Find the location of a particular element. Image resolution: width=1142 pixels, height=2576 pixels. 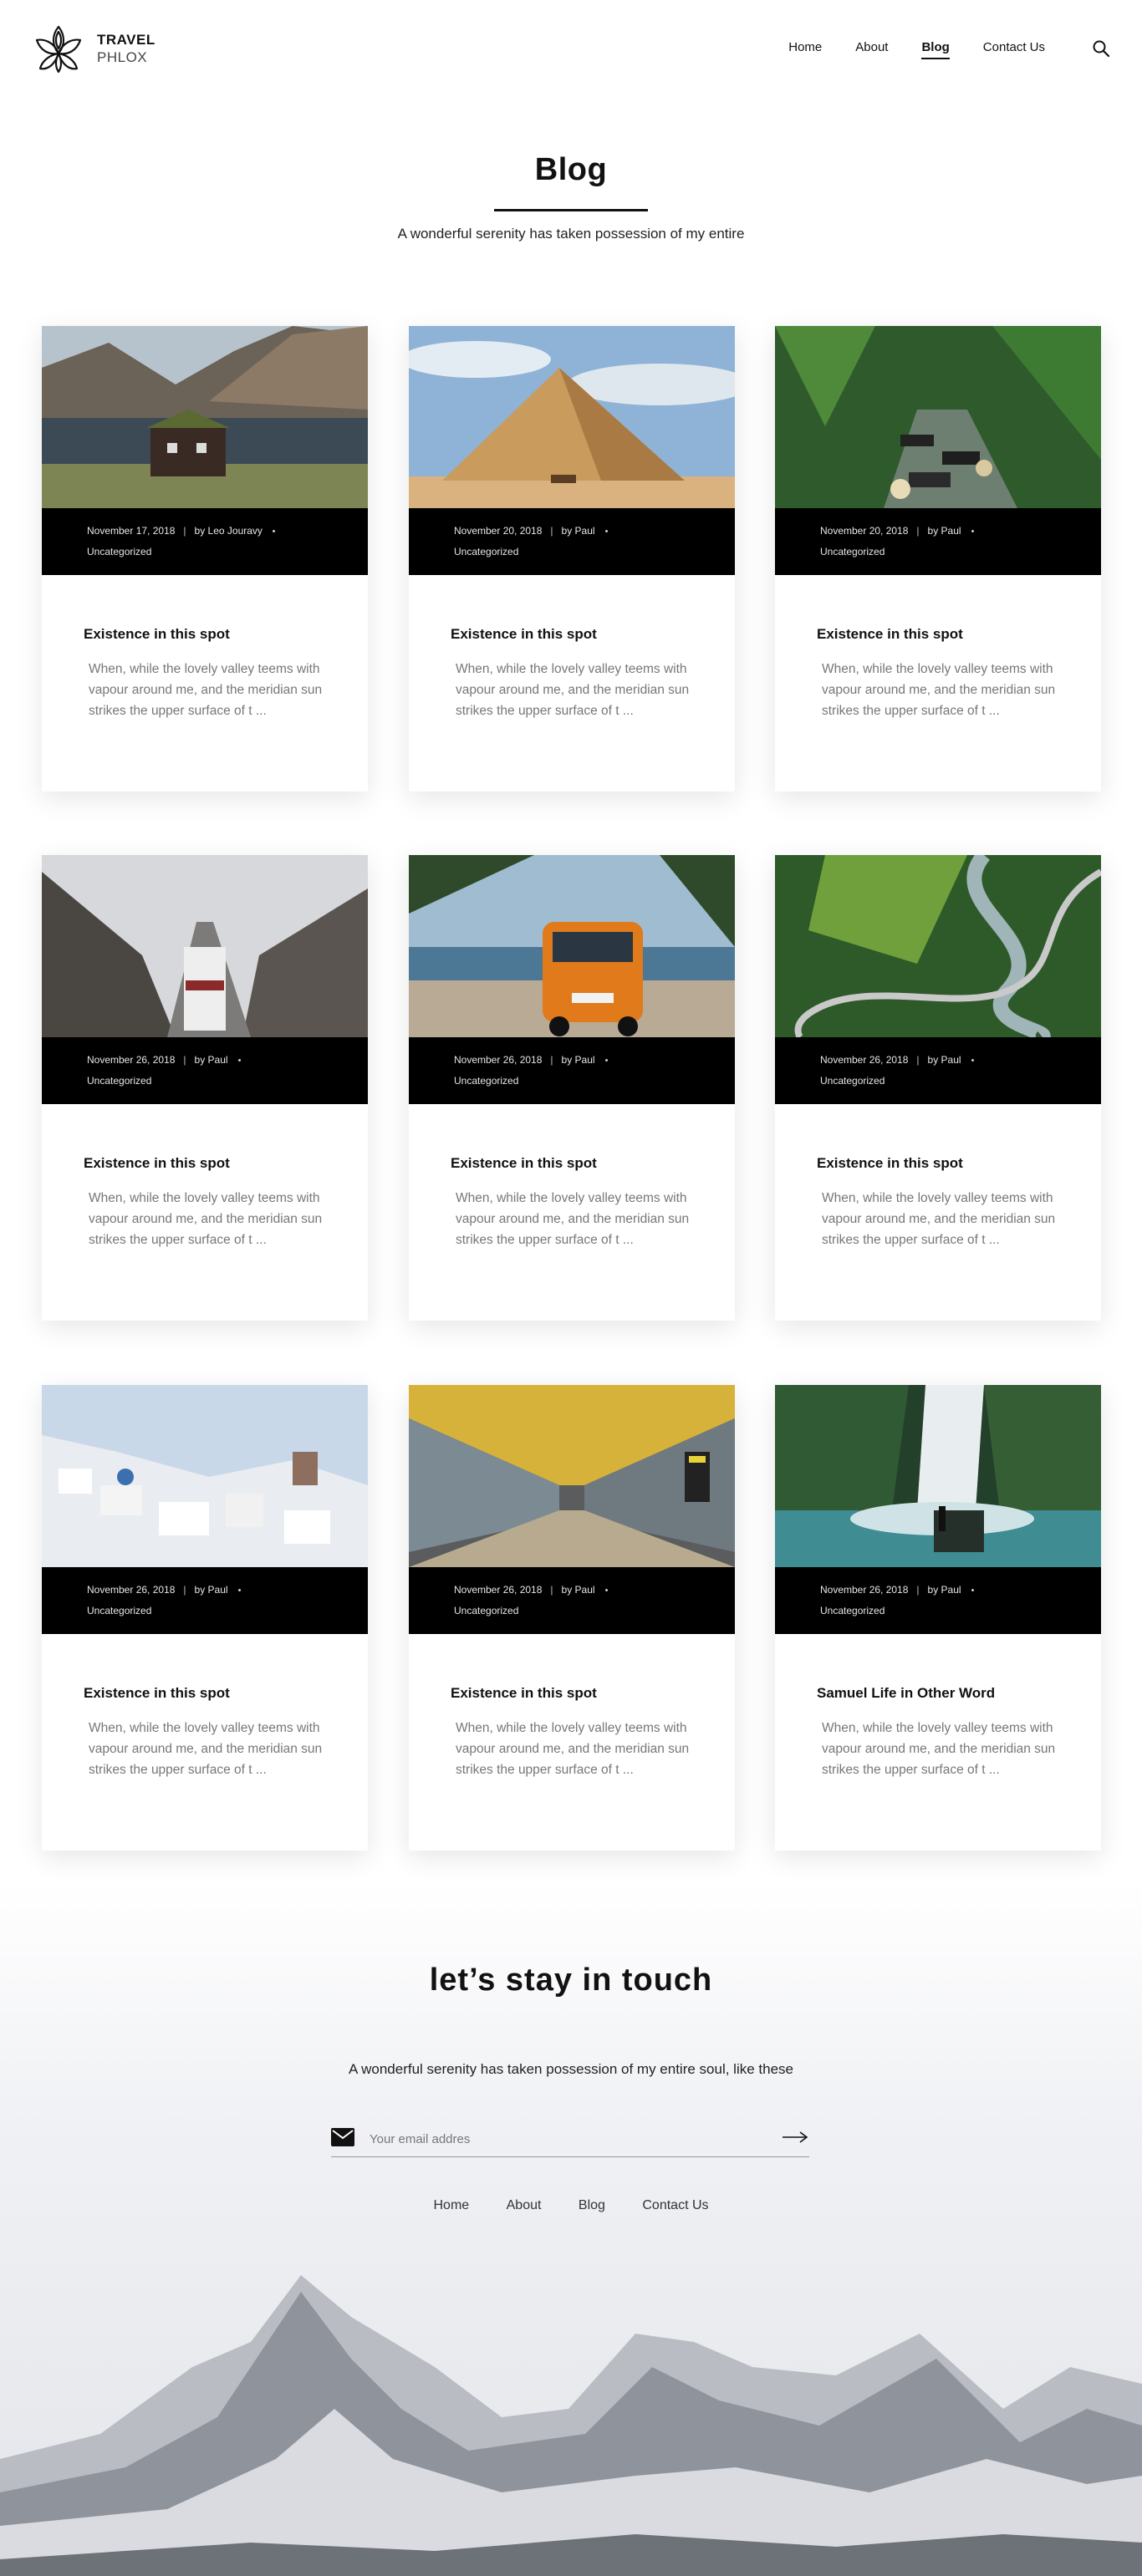

footer-nav: Home About Blog Contact Us is located at coordinates (571, 2205).